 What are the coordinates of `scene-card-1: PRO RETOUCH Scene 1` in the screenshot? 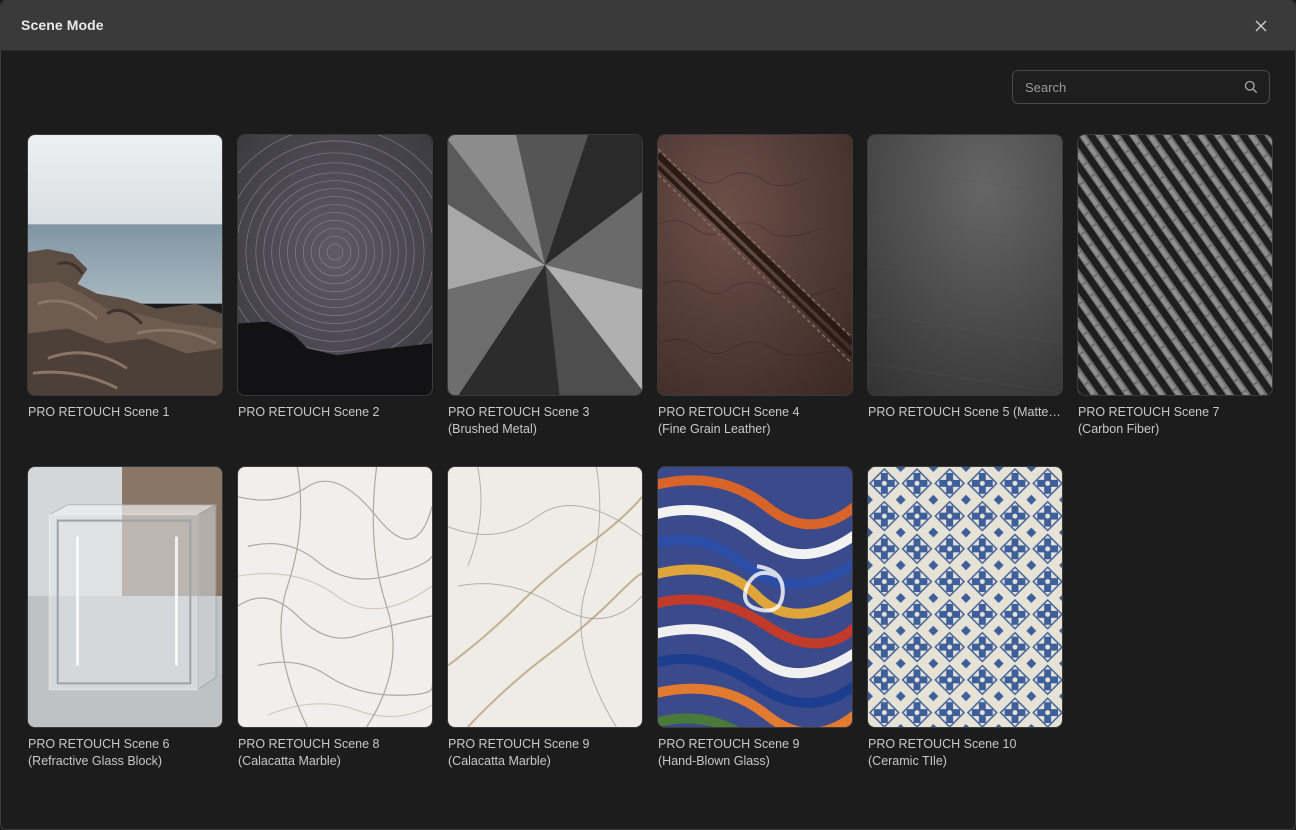 It's located at (125, 277).